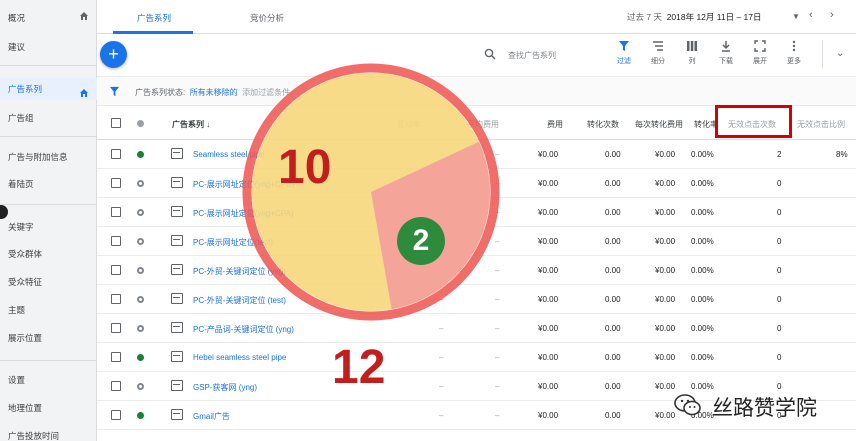 The image size is (856, 441). Describe the element at coordinates (555, 124) in the screenshot. I see `header-cost: 费用` at that location.